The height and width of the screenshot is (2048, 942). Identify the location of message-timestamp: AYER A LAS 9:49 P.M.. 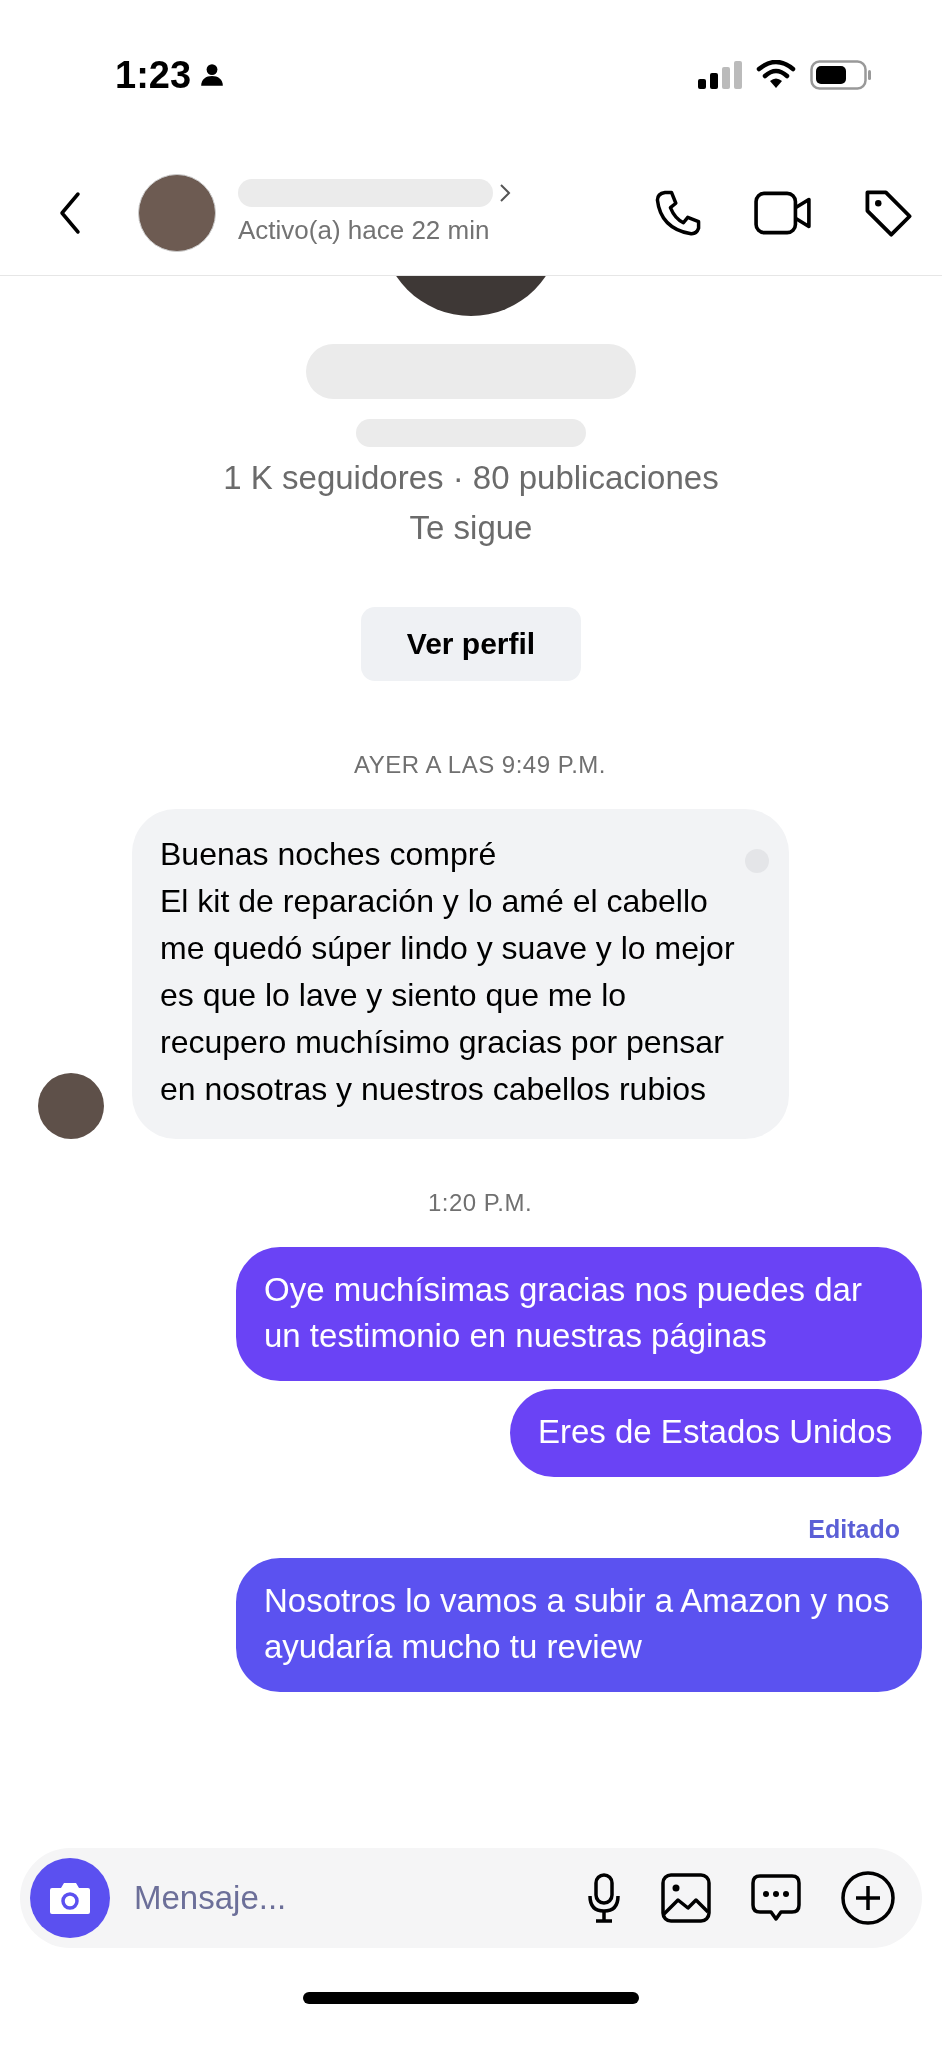
(480, 765).